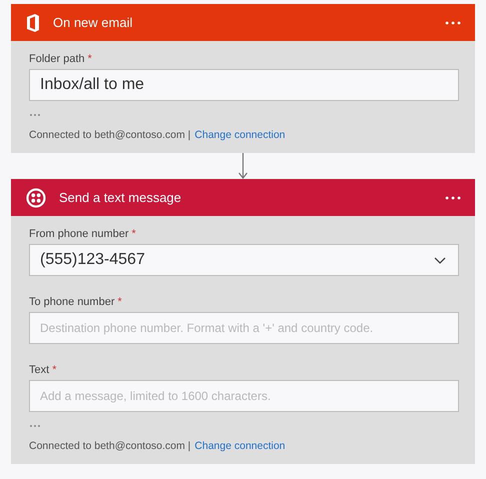  What do you see at coordinates (440, 260) in the screenshot?
I see `chevron-down-icon` at bounding box center [440, 260].